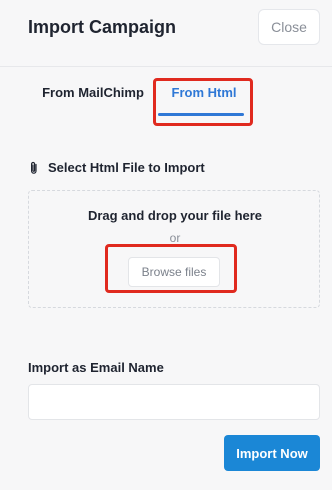 The width and height of the screenshot is (332, 490). Describe the element at coordinates (289, 27) in the screenshot. I see `close-button: Close` at that location.